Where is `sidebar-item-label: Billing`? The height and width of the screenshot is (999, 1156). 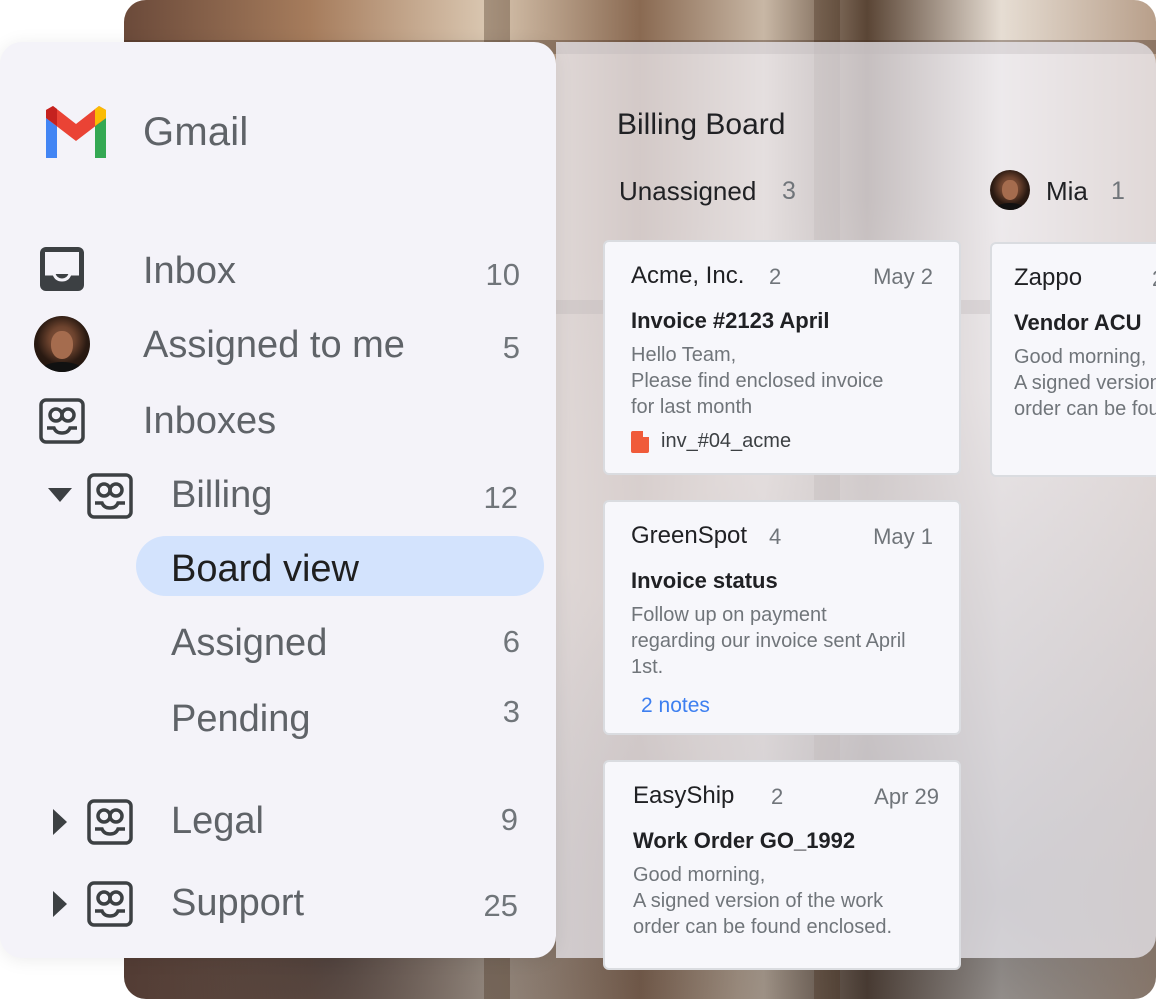 sidebar-item-label: Billing is located at coordinates (222, 495).